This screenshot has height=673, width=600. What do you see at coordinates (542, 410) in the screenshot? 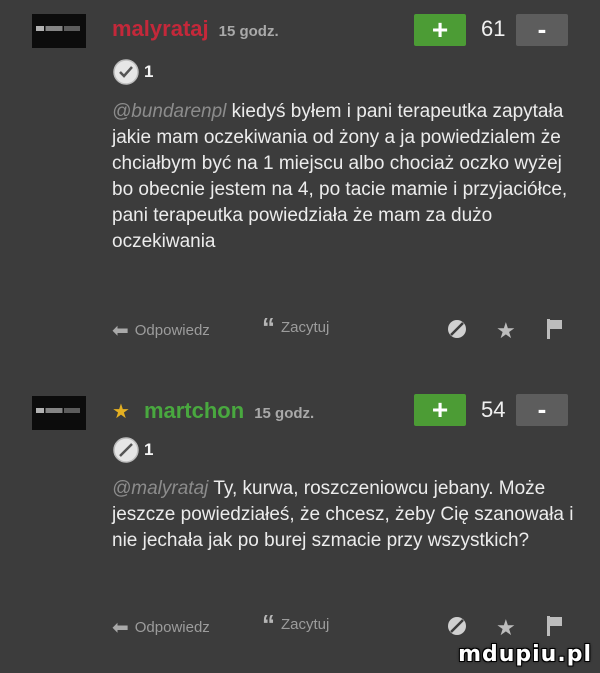
I see `comment-2-downvote-button: -` at bounding box center [542, 410].